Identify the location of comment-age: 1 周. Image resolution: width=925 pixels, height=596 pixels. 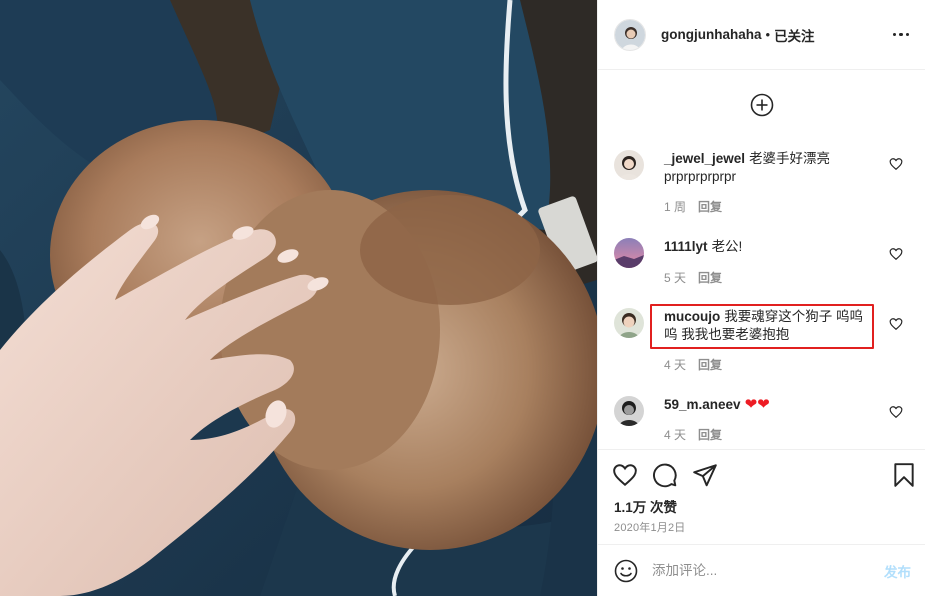
(675, 207).